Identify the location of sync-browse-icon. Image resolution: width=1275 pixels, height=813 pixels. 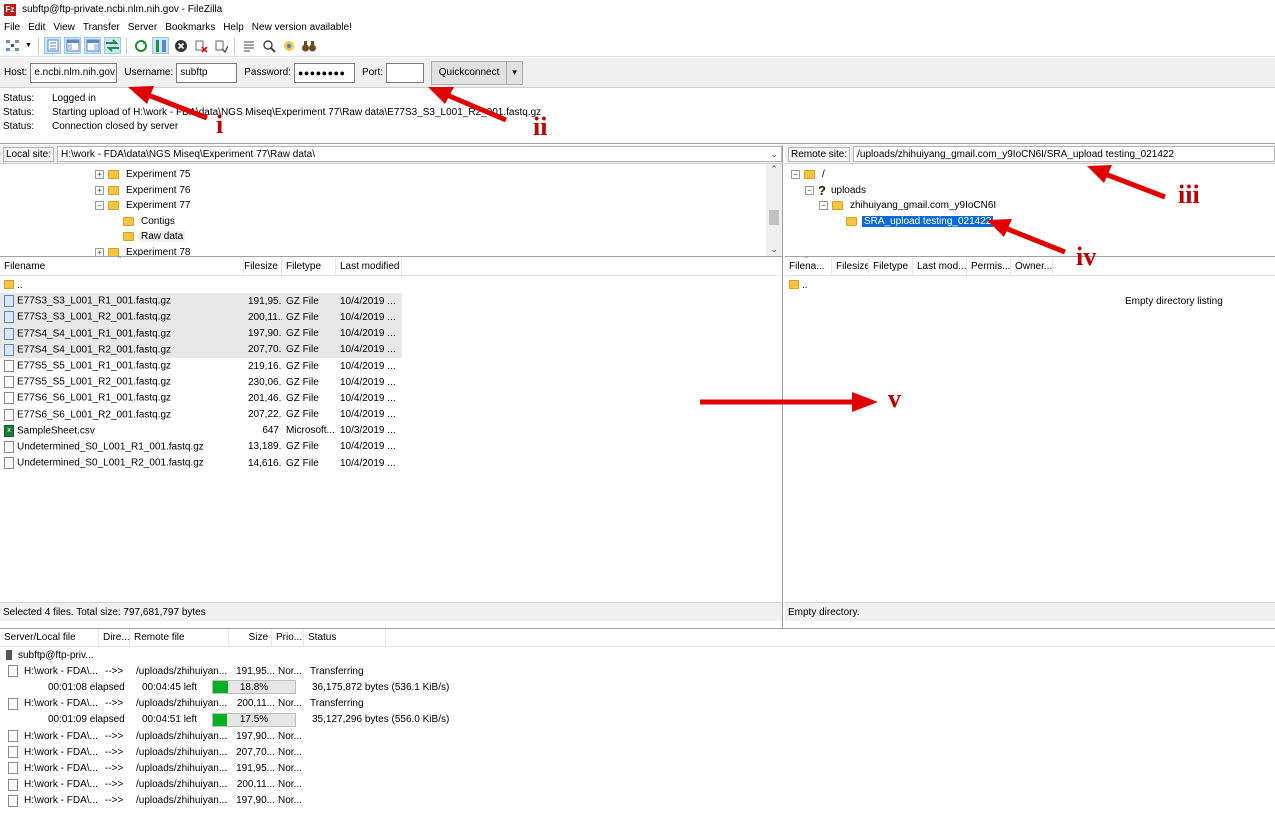
(288, 45).